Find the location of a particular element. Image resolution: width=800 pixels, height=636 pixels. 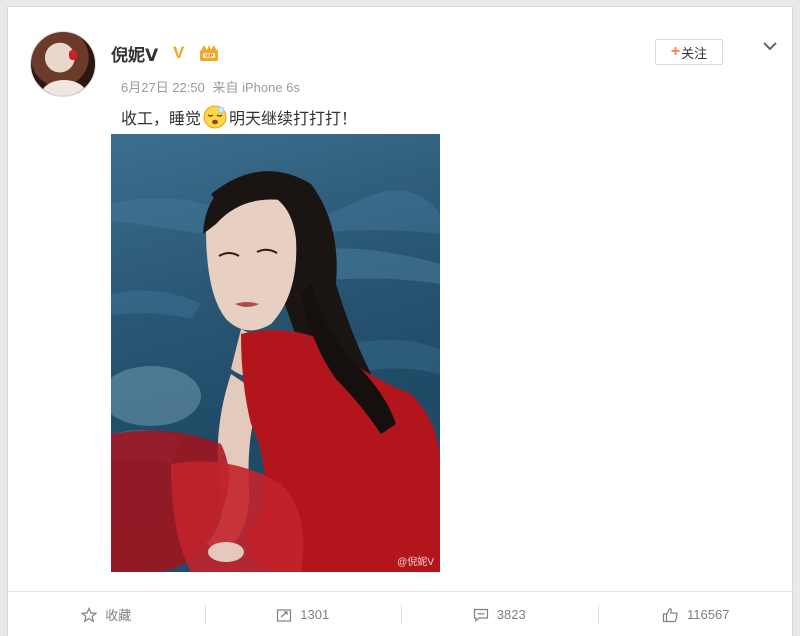

photo-watermark: @倪妮V is located at coordinates (415, 562).